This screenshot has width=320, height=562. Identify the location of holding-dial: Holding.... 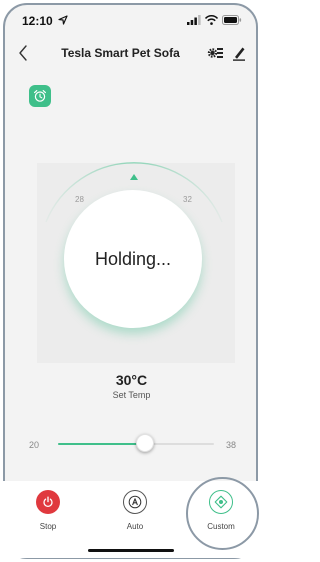
(133, 259).